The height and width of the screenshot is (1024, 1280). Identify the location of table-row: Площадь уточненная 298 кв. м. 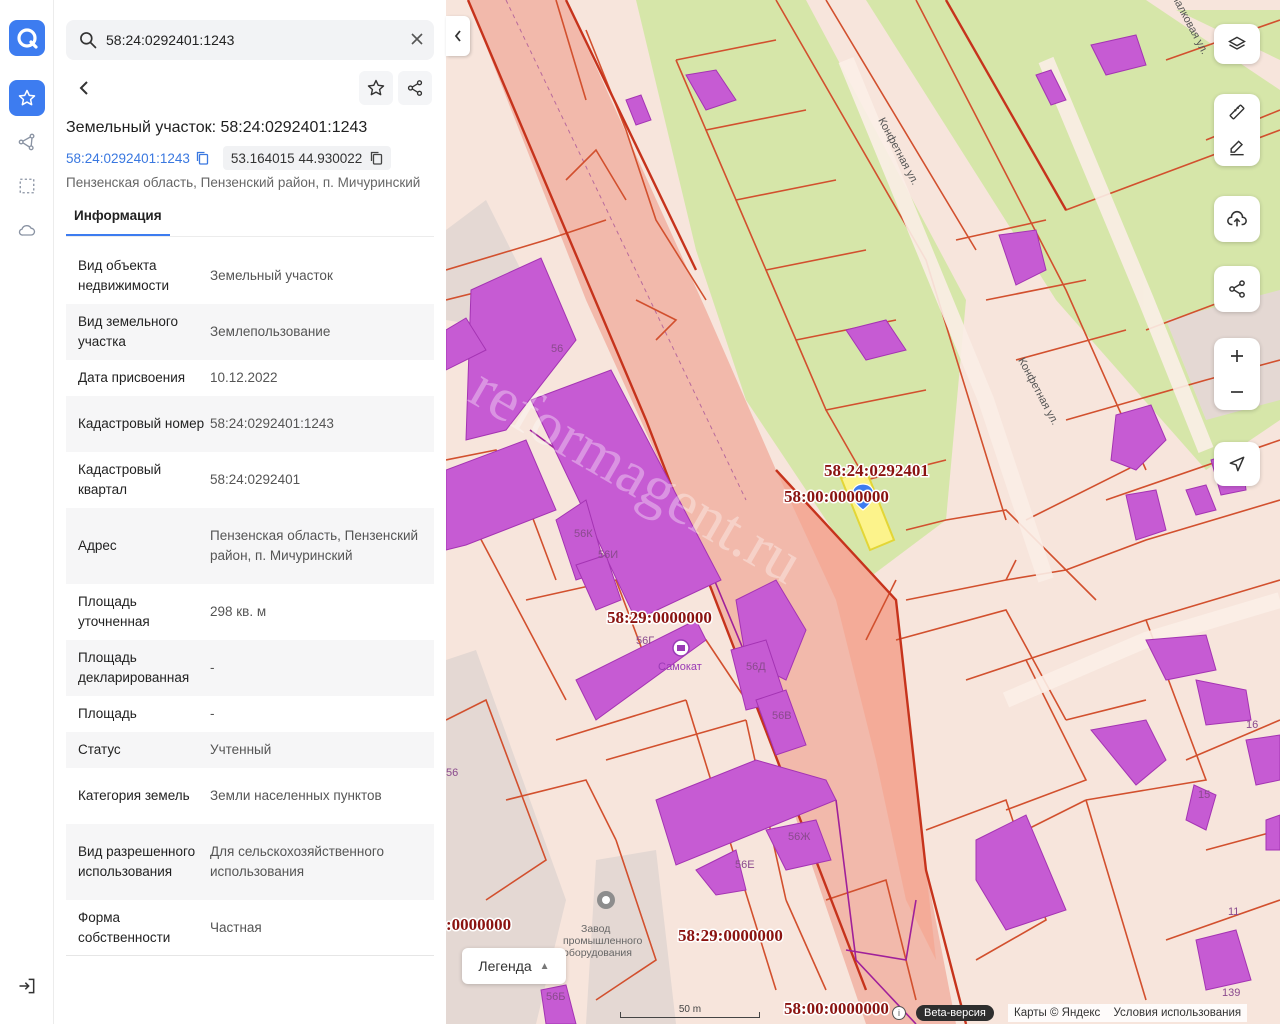
(250, 612).